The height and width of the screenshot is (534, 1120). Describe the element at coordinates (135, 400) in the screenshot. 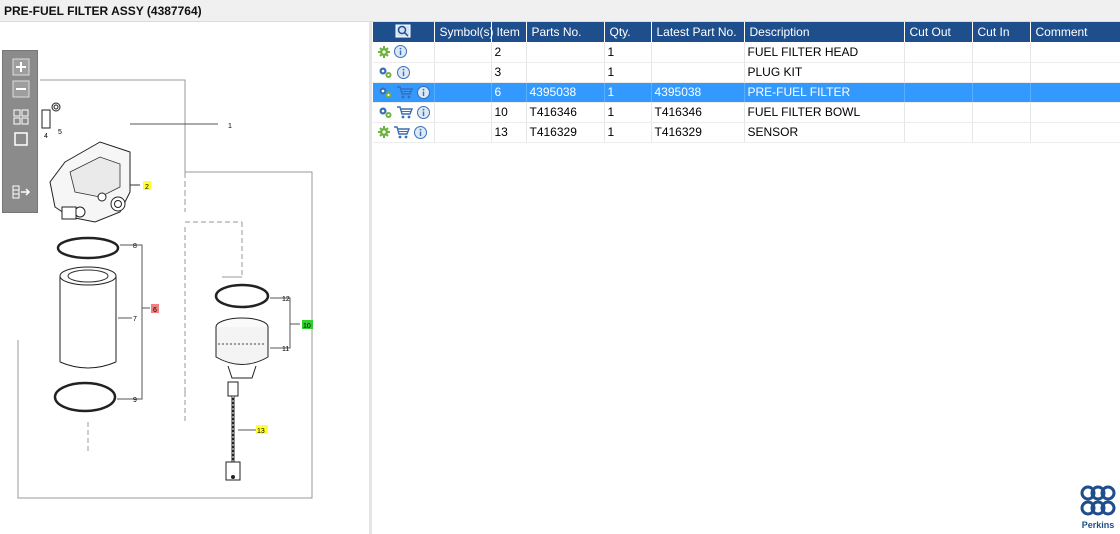

I see `callout-9: 9` at that location.